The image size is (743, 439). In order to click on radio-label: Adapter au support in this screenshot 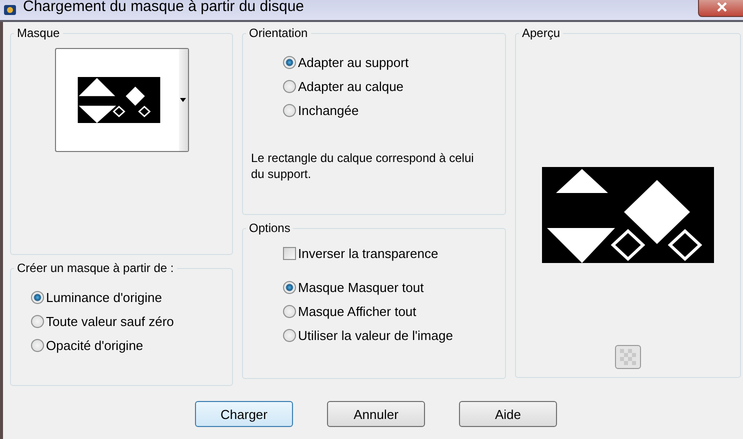, I will do `click(353, 62)`.